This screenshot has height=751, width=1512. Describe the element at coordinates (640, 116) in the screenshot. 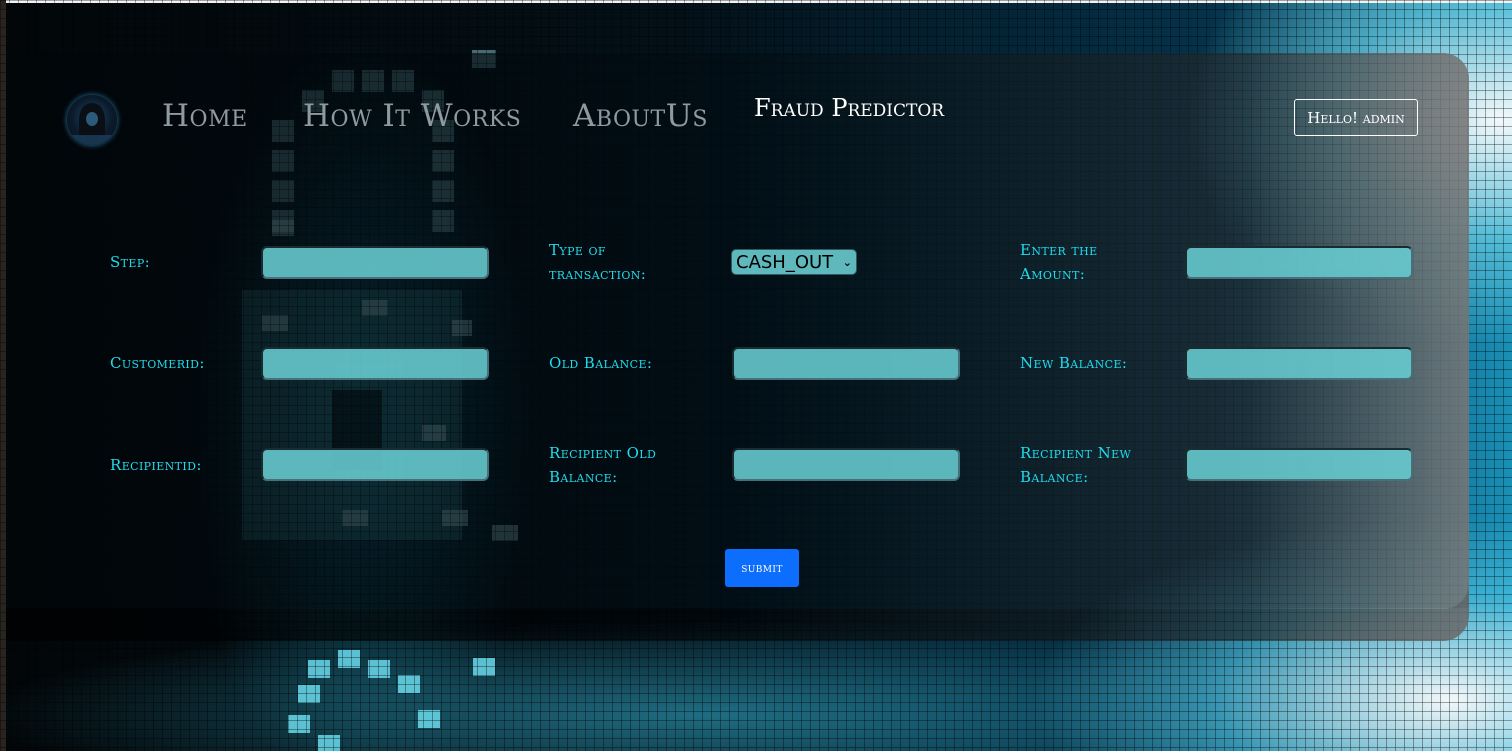

I see `nav-about-us: AboutUs` at that location.